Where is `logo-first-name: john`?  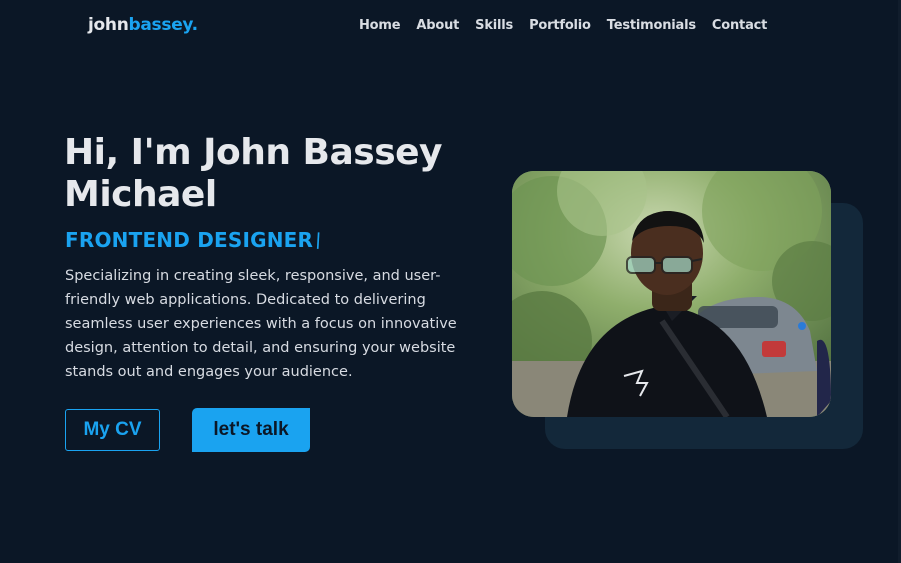 logo-first-name: john is located at coordinates (108, 25).